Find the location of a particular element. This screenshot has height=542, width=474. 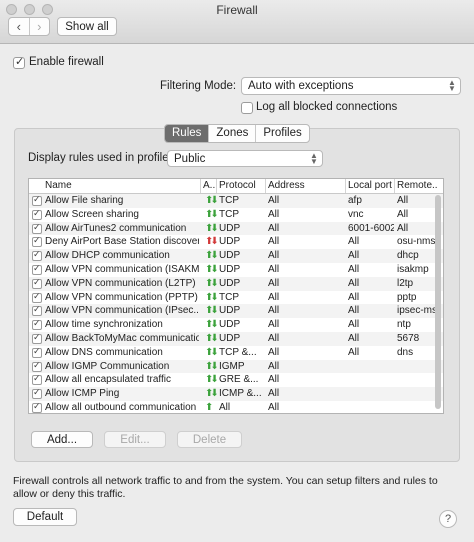

table-row: ⬆⬇ Allow IGMP Communication IGMP All is located at coordinates (236, 366).